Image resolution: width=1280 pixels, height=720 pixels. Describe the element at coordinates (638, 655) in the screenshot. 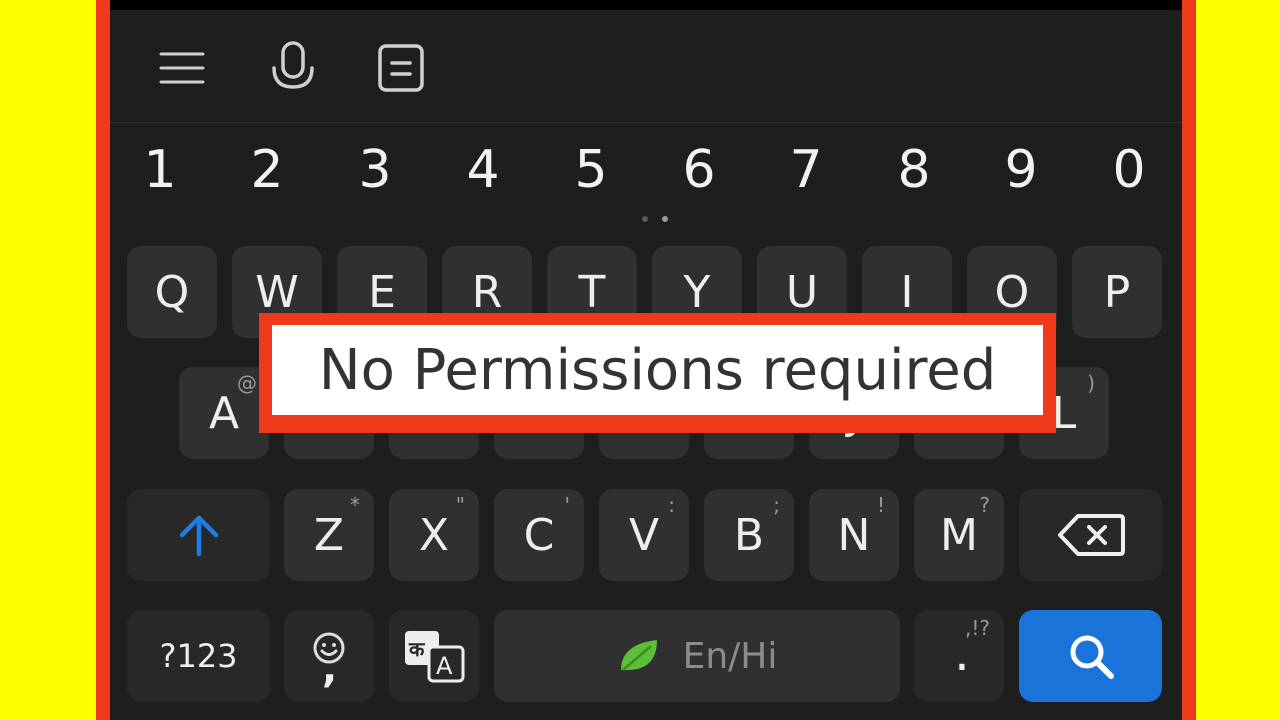

I see `leaf-icon` at that location.